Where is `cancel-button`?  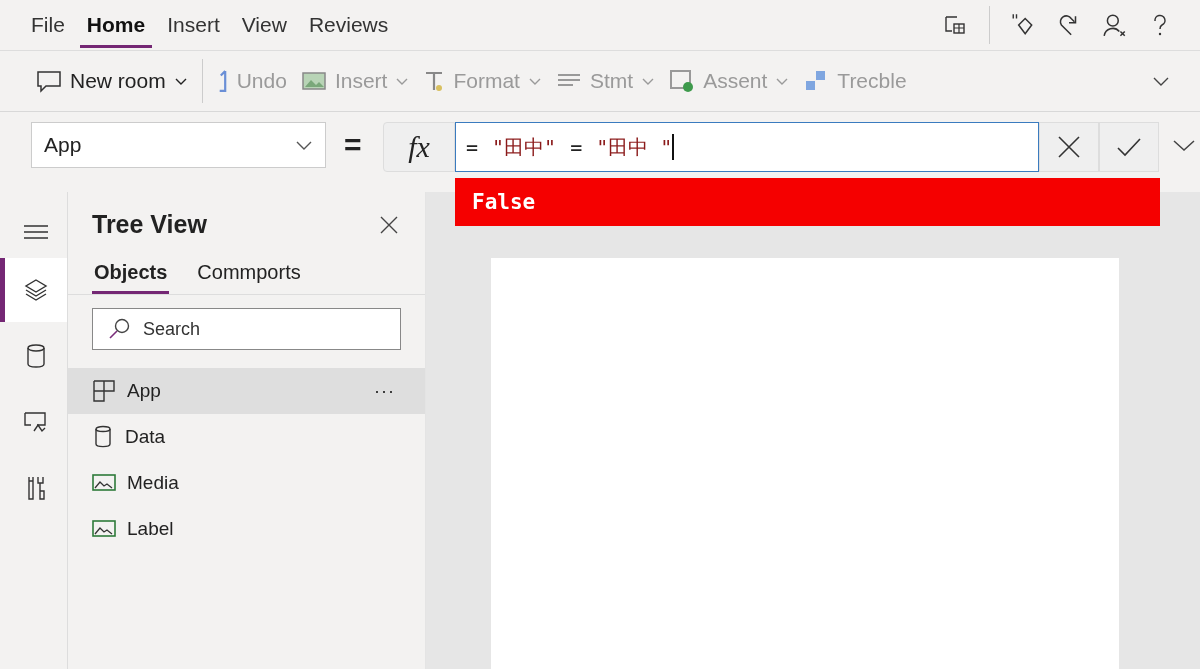
cancel-button is located at coordinates (1069, 147).